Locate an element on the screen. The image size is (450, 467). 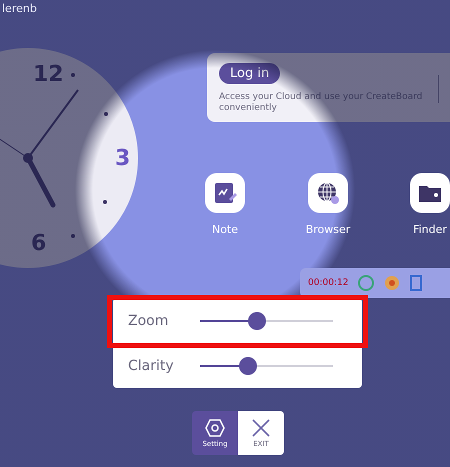
app-label: Finder is located at coordinates (430, 229).